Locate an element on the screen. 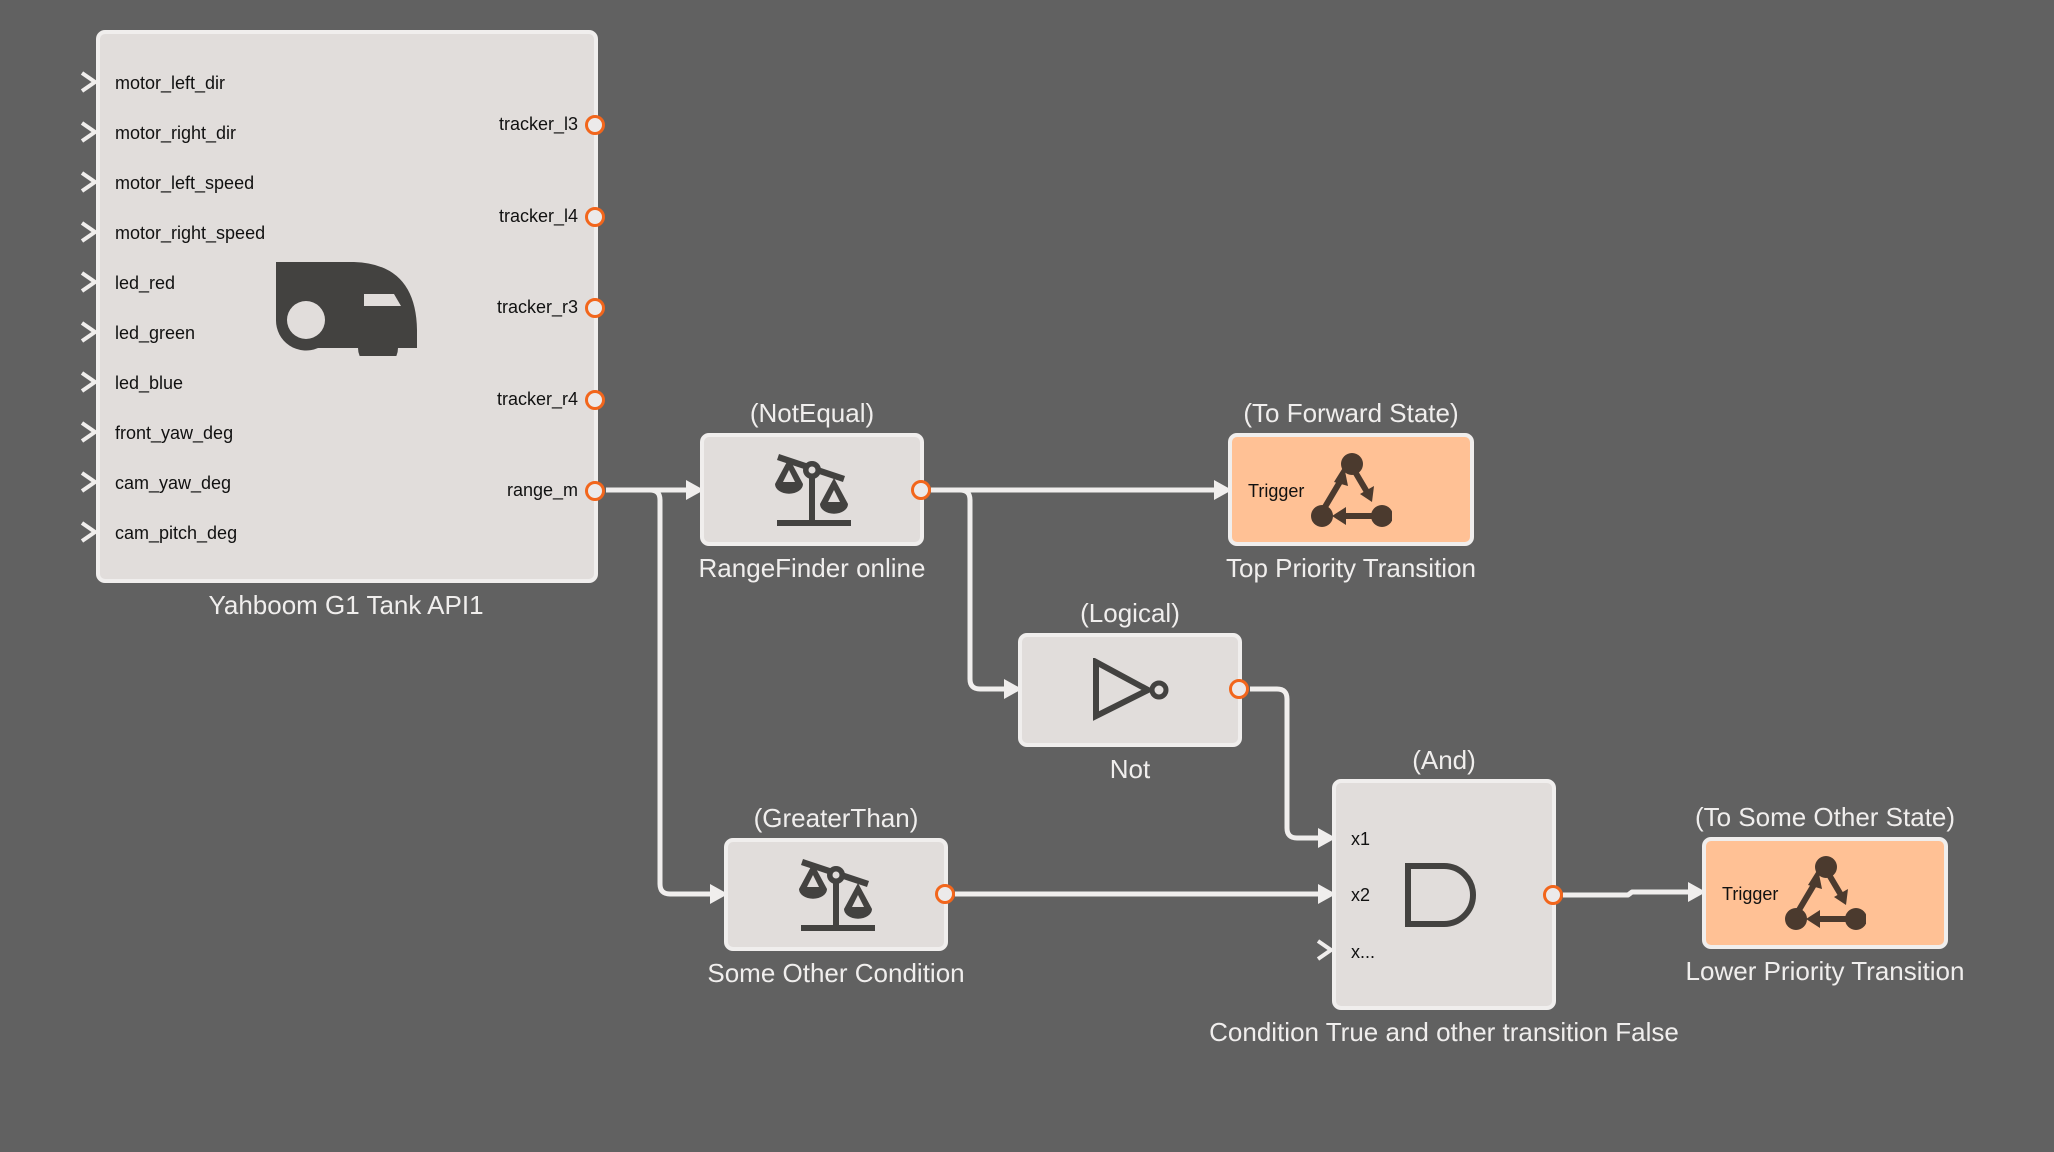  input-port-led-red is located at coordinates (89, 282).